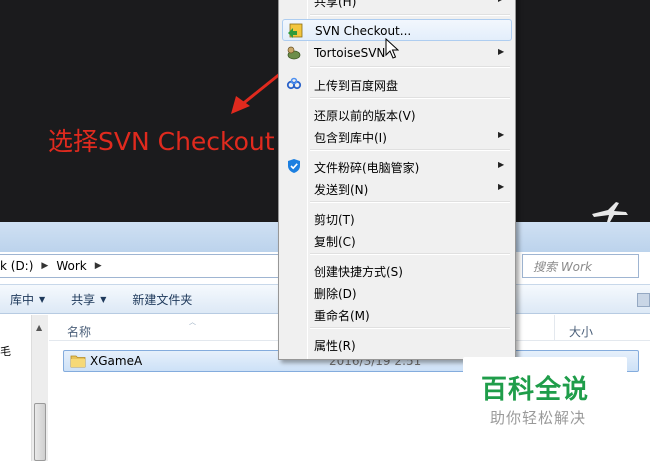 The height and width of the screenshot is (461, 650). Describe the element at coordinates (335, 346) in the screenshot. I see `menu-item-label: 属性(R)` at that location.